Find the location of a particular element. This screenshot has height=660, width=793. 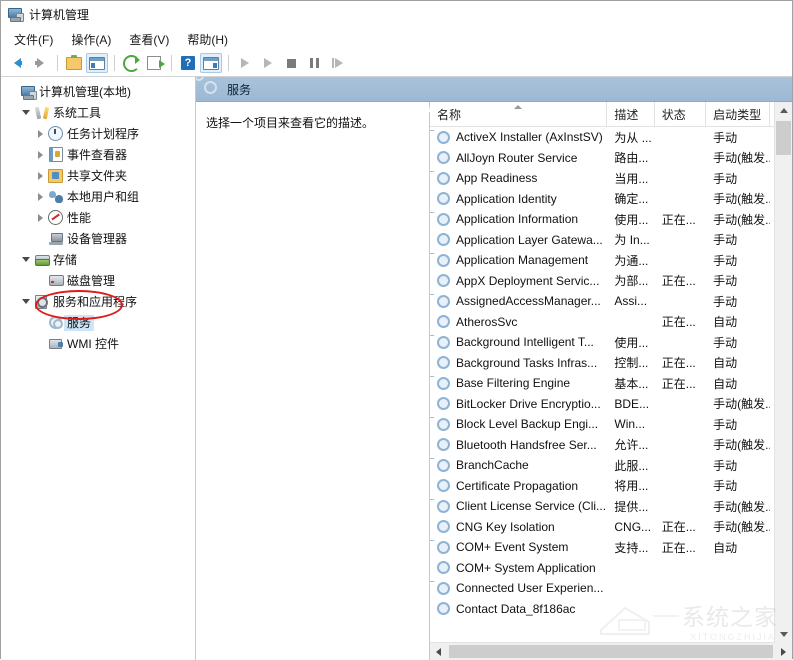

local-users-groups-icon is located at coordinates (55, 196).